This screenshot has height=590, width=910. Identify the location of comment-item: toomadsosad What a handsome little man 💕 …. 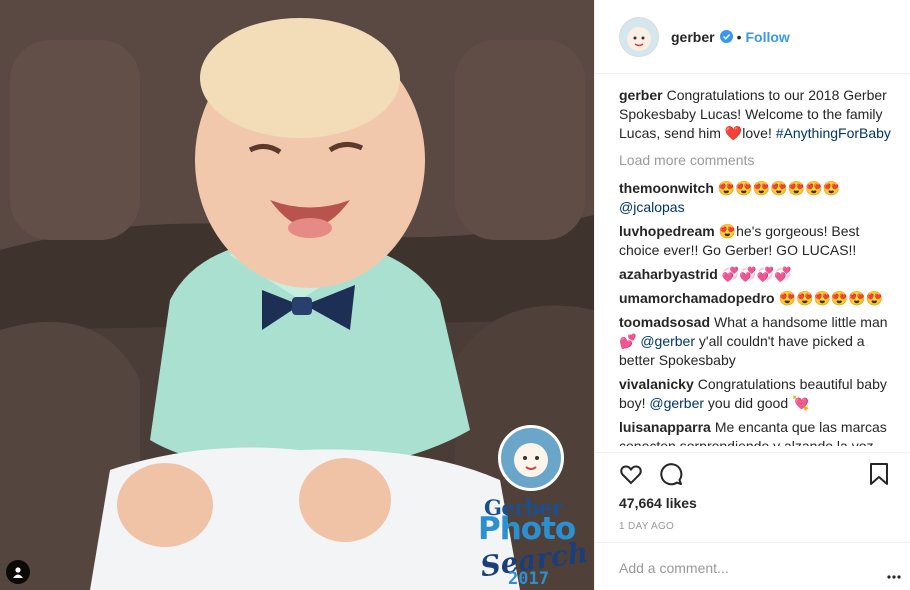
(755, 341).